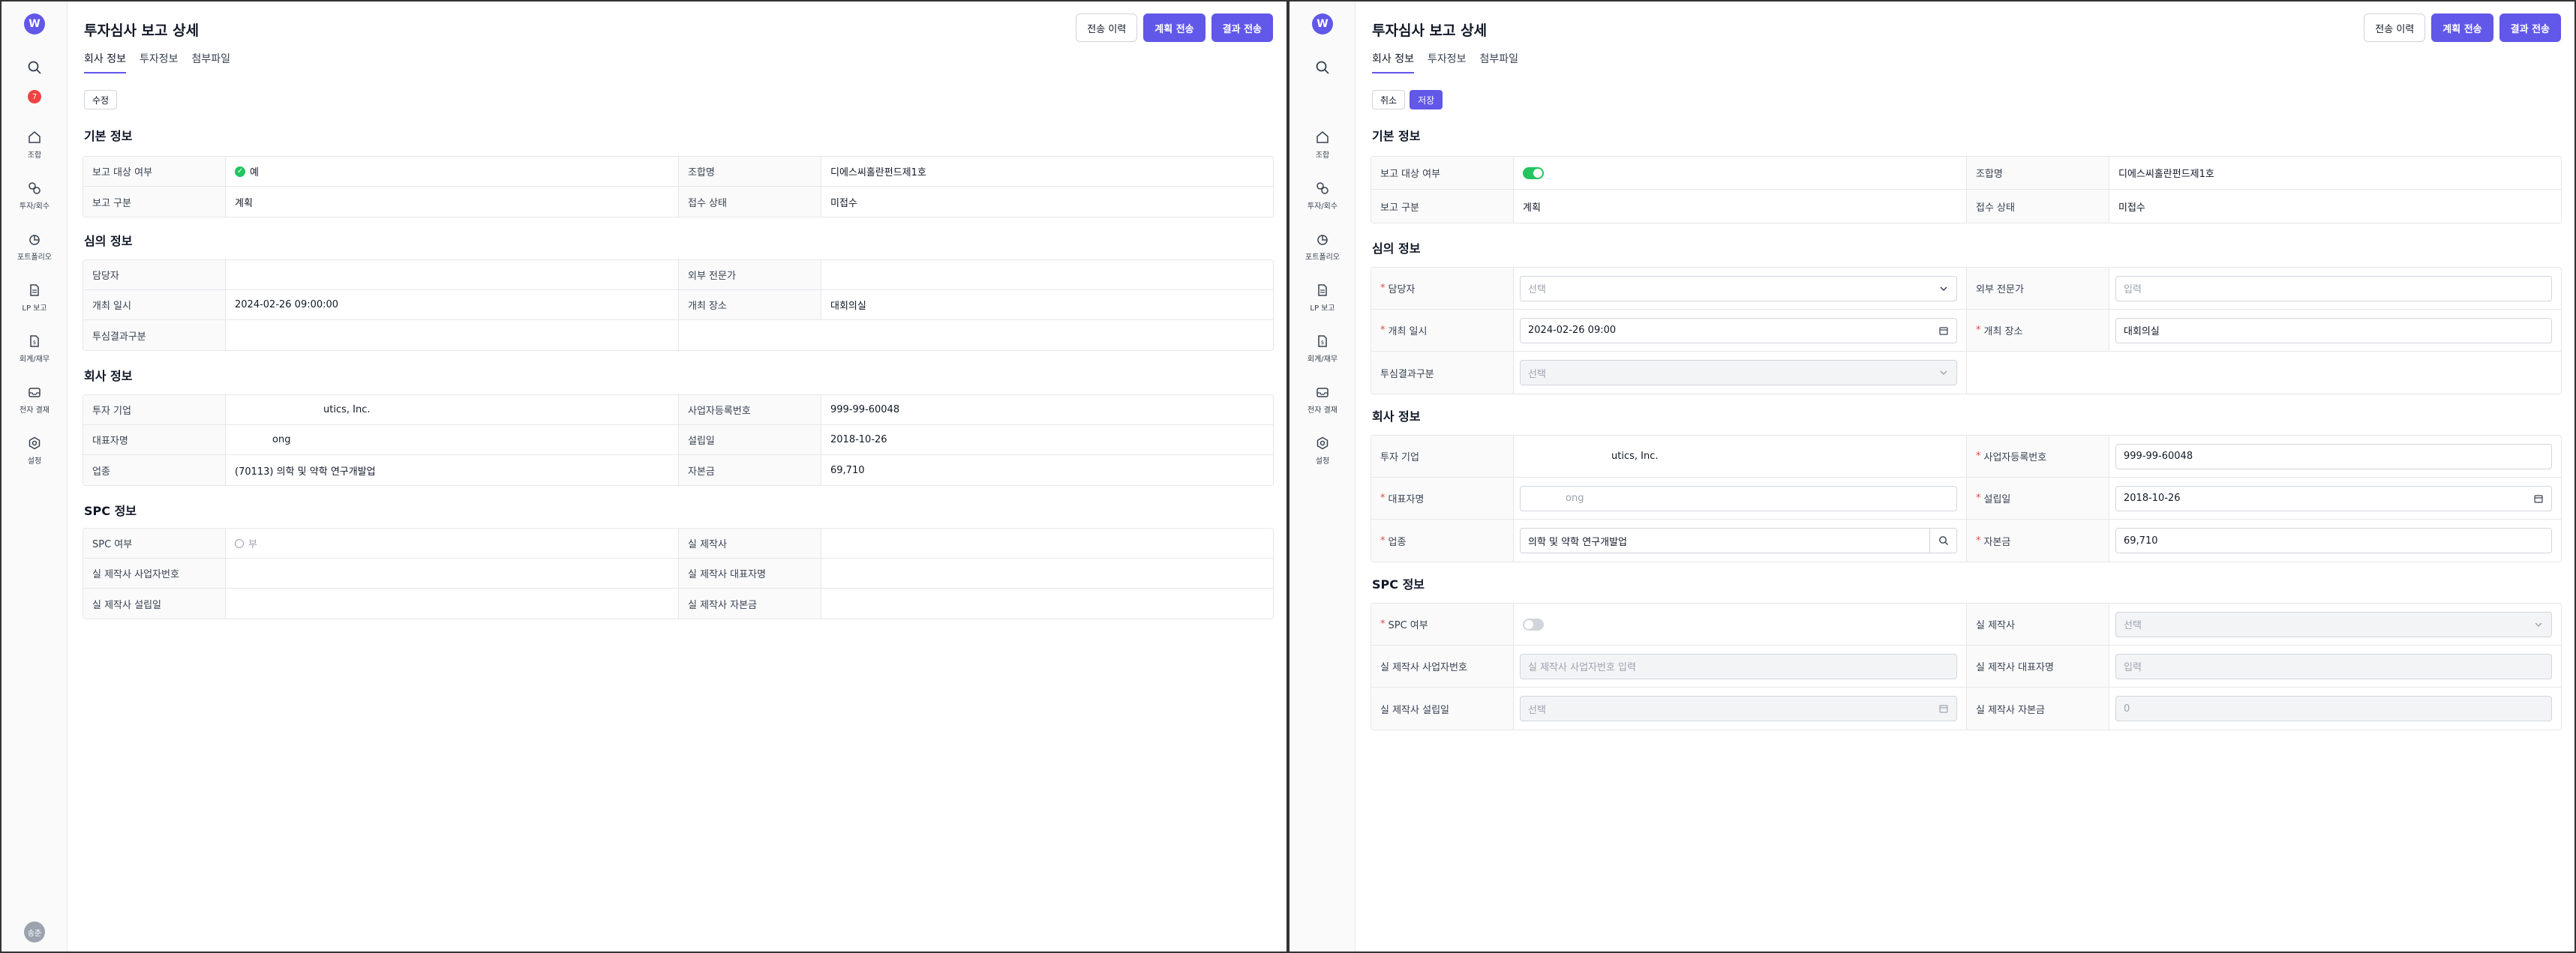 This screenshot has height=953, width=2576. What do you see at coordinates (2038, 541) in the screenshot?
I see `field-label: * 자본금` at bounding box center [2038, 541].